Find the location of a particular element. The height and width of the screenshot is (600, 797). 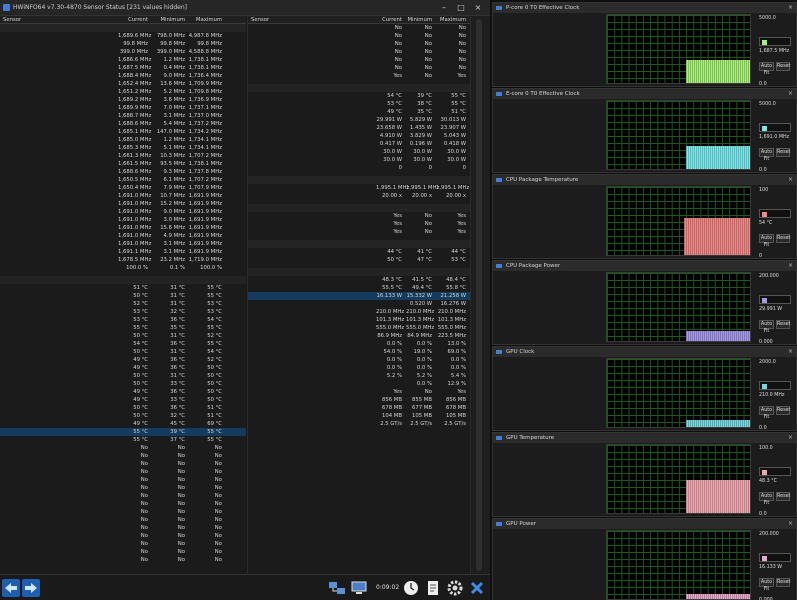

sensor-row: Drive Temperature44 °C41 °C44 °C is located at coordinates (359, 252).